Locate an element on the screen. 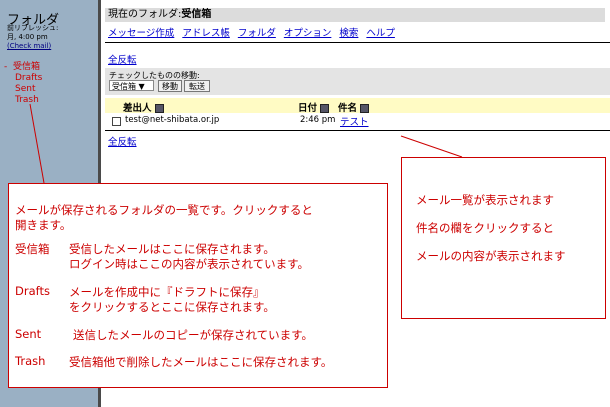 The height and width of the screenshot is (407, 610). forward-button: 転送 is located at coordinates (197, 86).